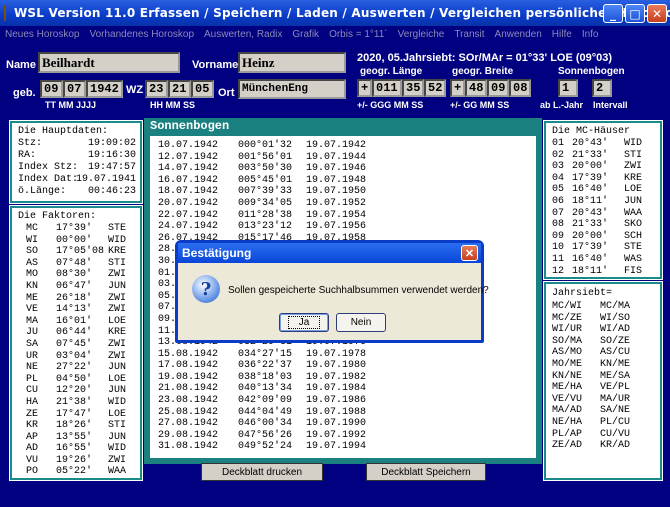 The image size is (670, 507). Describe the element at coordinates (336, 145) in the screenshot. I see `sonnenbogen-row-cell: 19.07.1942` at that location.